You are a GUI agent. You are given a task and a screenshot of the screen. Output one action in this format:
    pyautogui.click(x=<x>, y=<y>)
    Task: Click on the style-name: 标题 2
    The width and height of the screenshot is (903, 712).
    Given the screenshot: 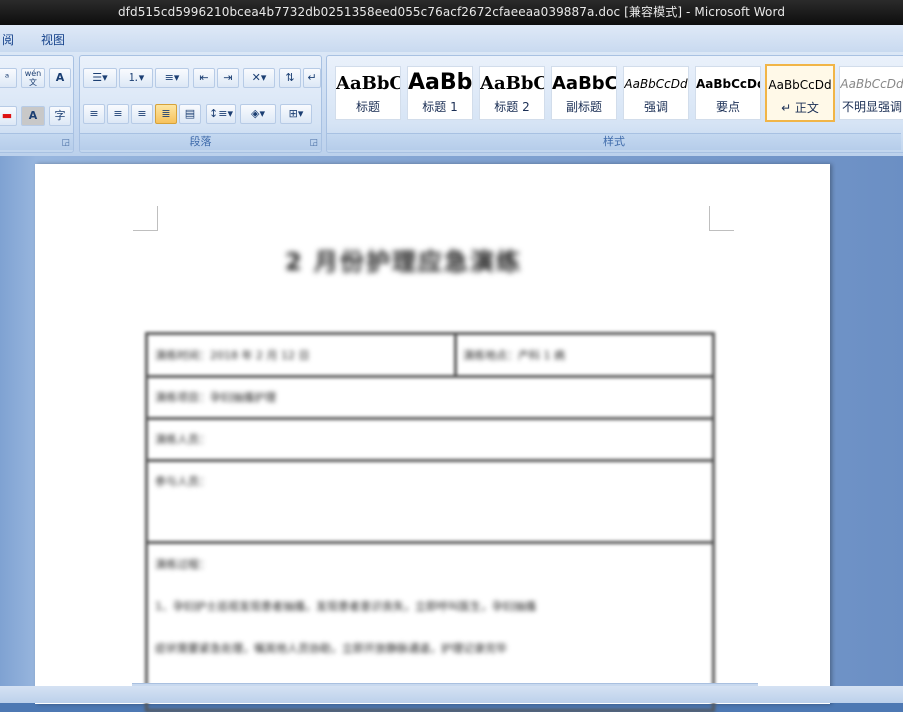 What is the action you would take?
    pyautogui.click(x=512, y=107)
    